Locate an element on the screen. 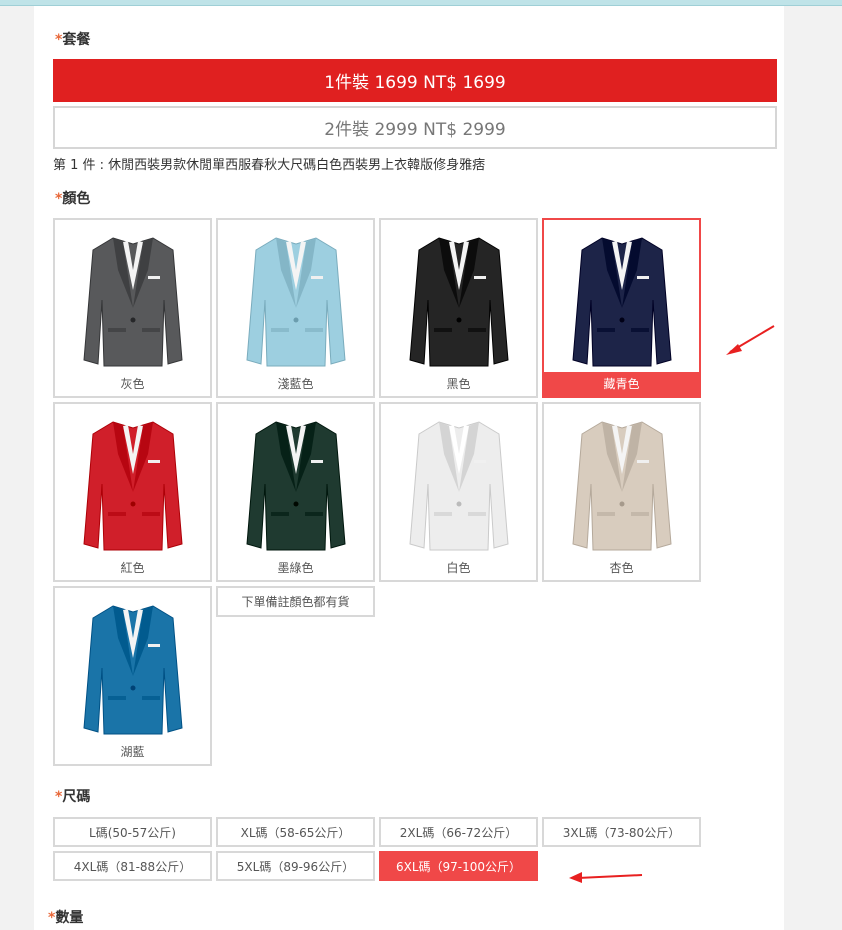  annotation-arrow-color is located at coordinates (750, 340).